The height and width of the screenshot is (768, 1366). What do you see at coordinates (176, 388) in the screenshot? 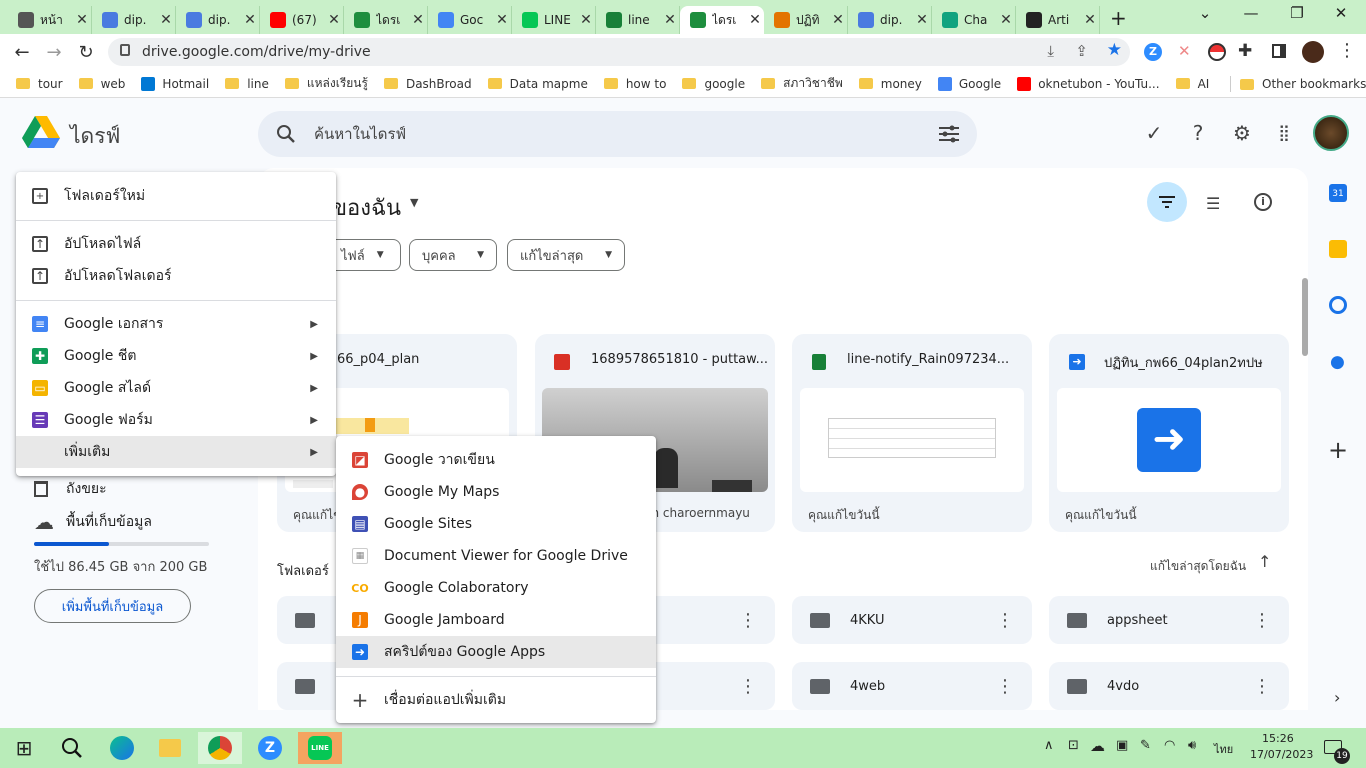
I see `menu-item-slides: ▭ Google สไลด์ ▶` at bounding box center [176, 388].